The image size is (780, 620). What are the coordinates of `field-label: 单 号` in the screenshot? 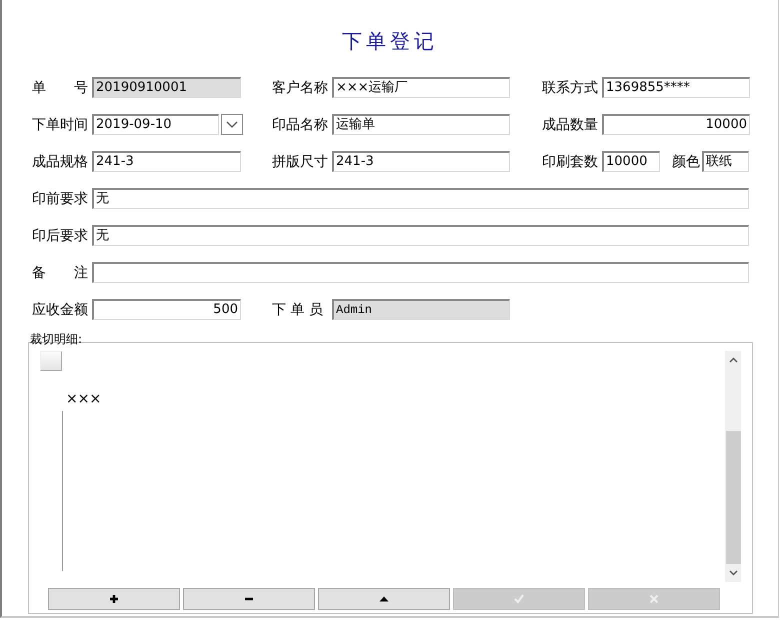 It's located at (60, 87).